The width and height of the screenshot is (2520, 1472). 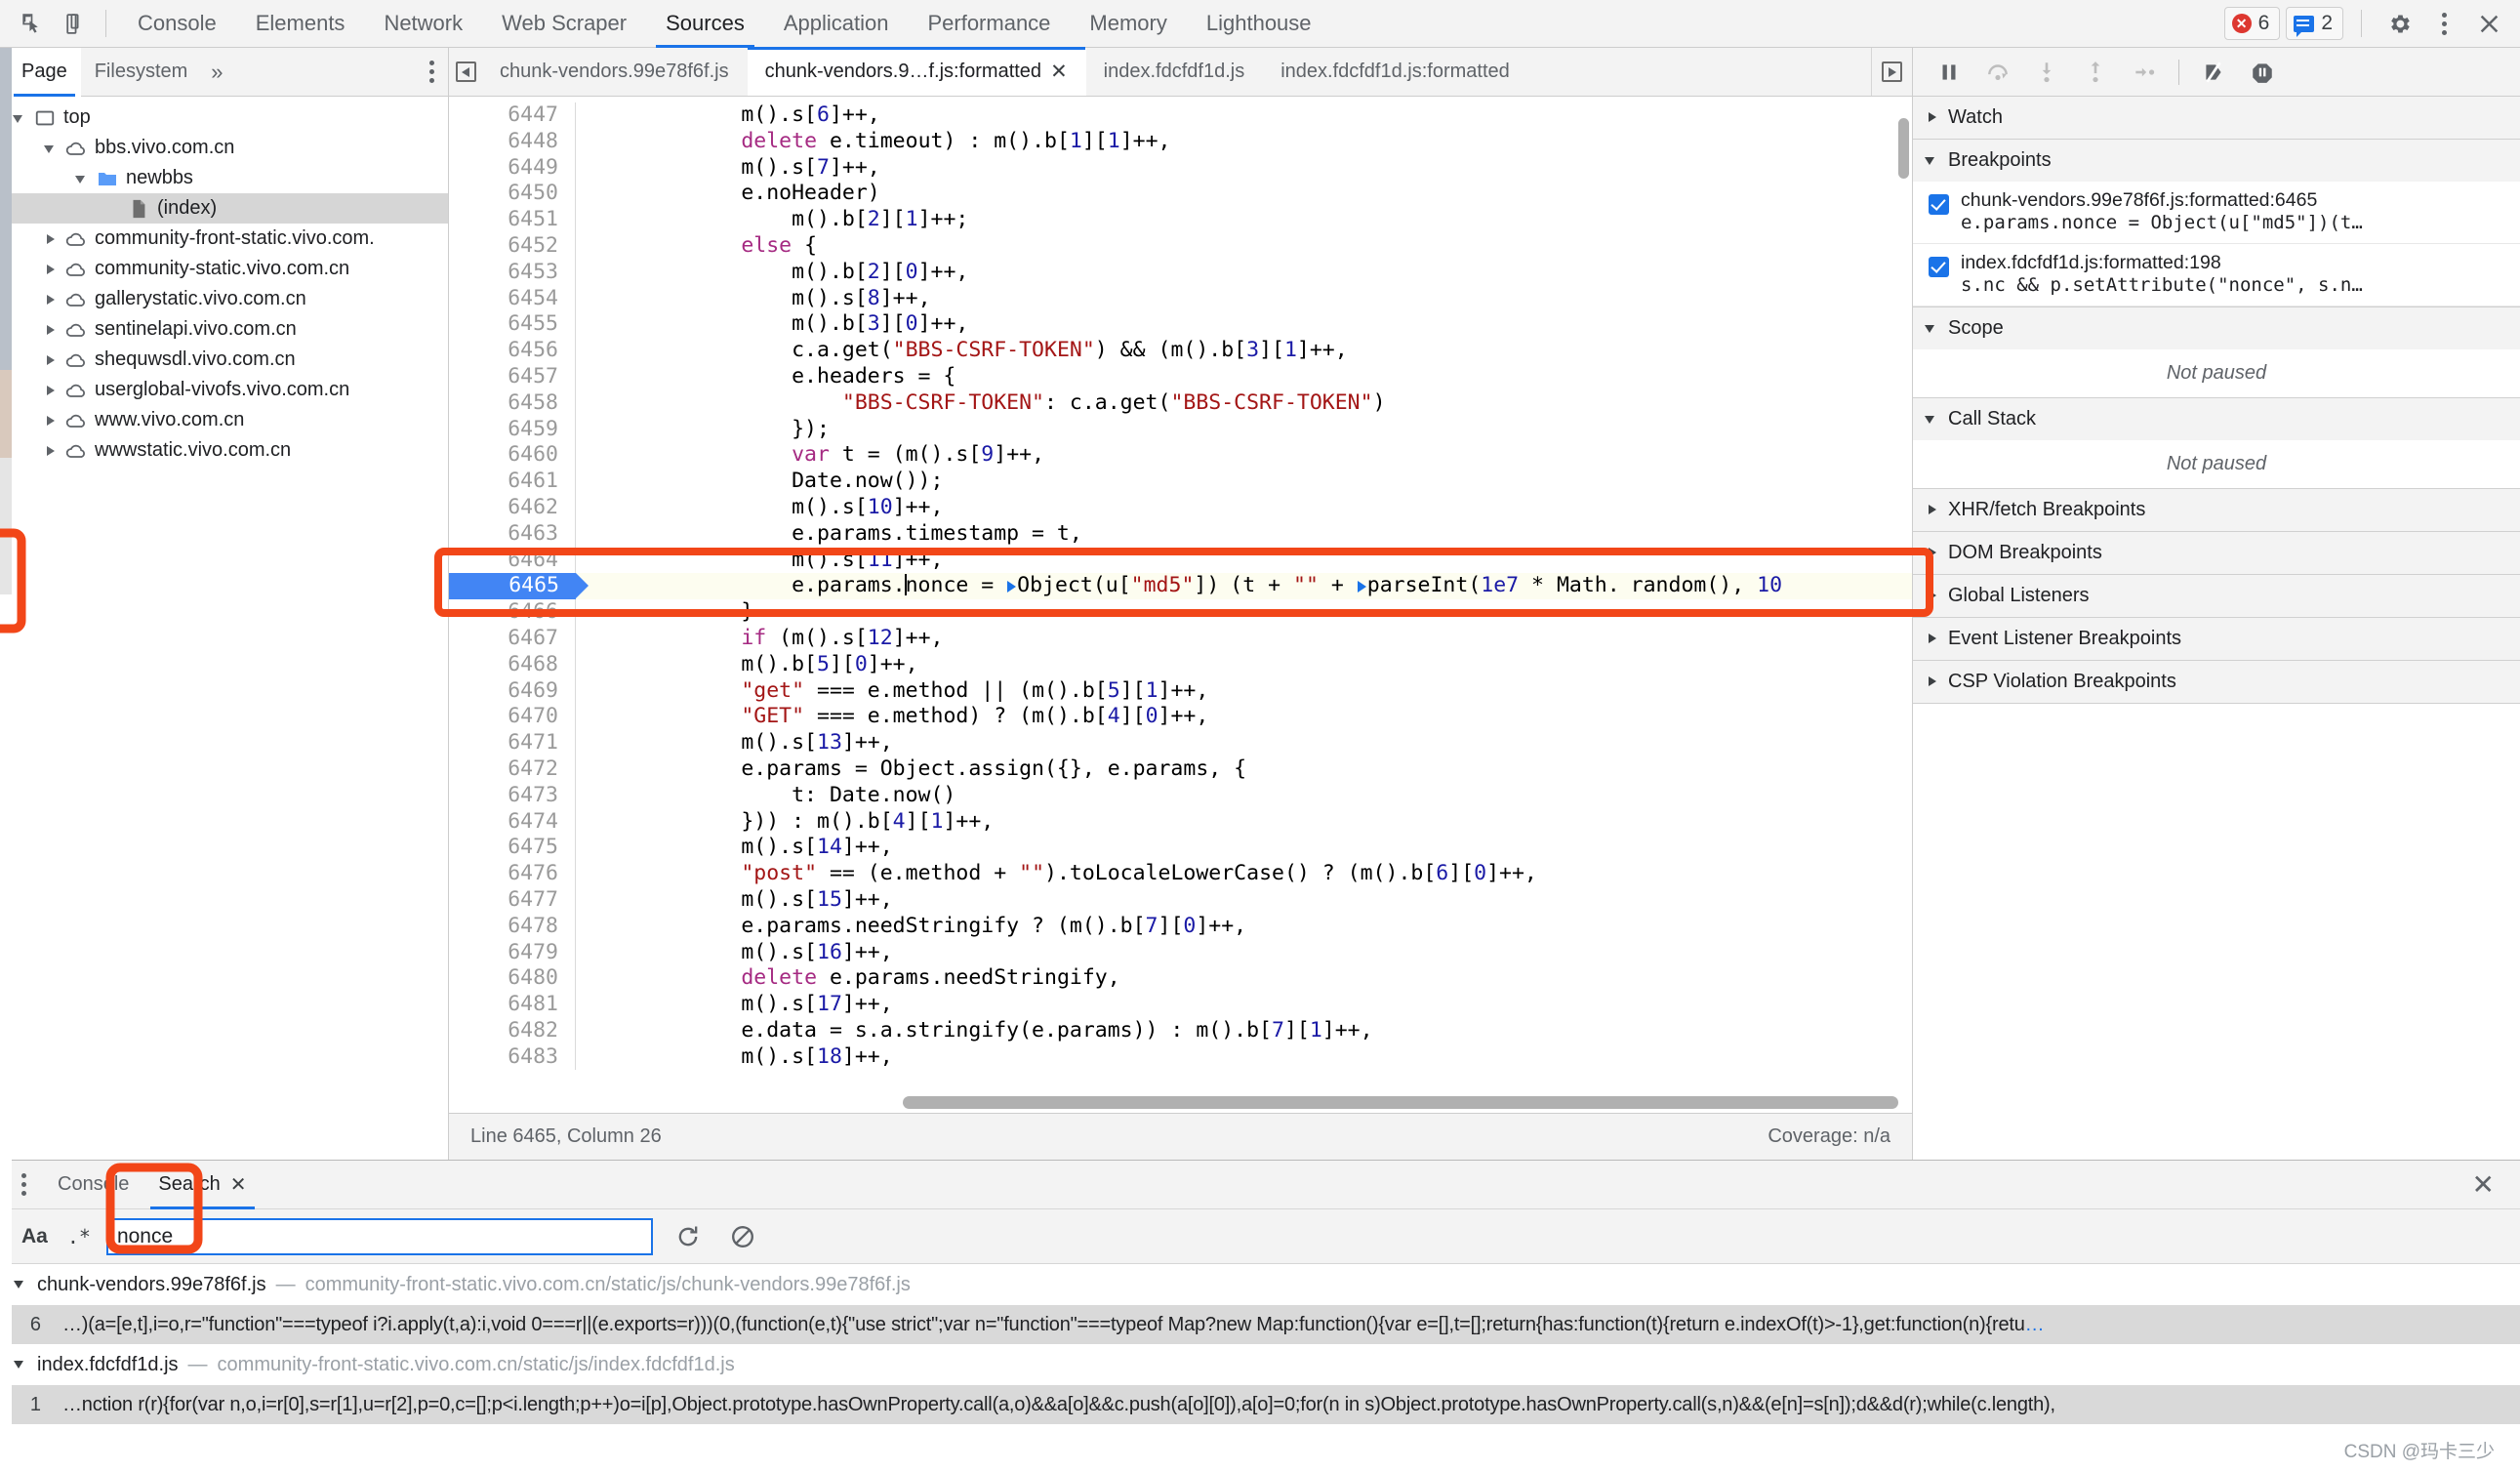 I want to click on code-line: 6471 m().s[13]++,, so click(x=1180, y=743).